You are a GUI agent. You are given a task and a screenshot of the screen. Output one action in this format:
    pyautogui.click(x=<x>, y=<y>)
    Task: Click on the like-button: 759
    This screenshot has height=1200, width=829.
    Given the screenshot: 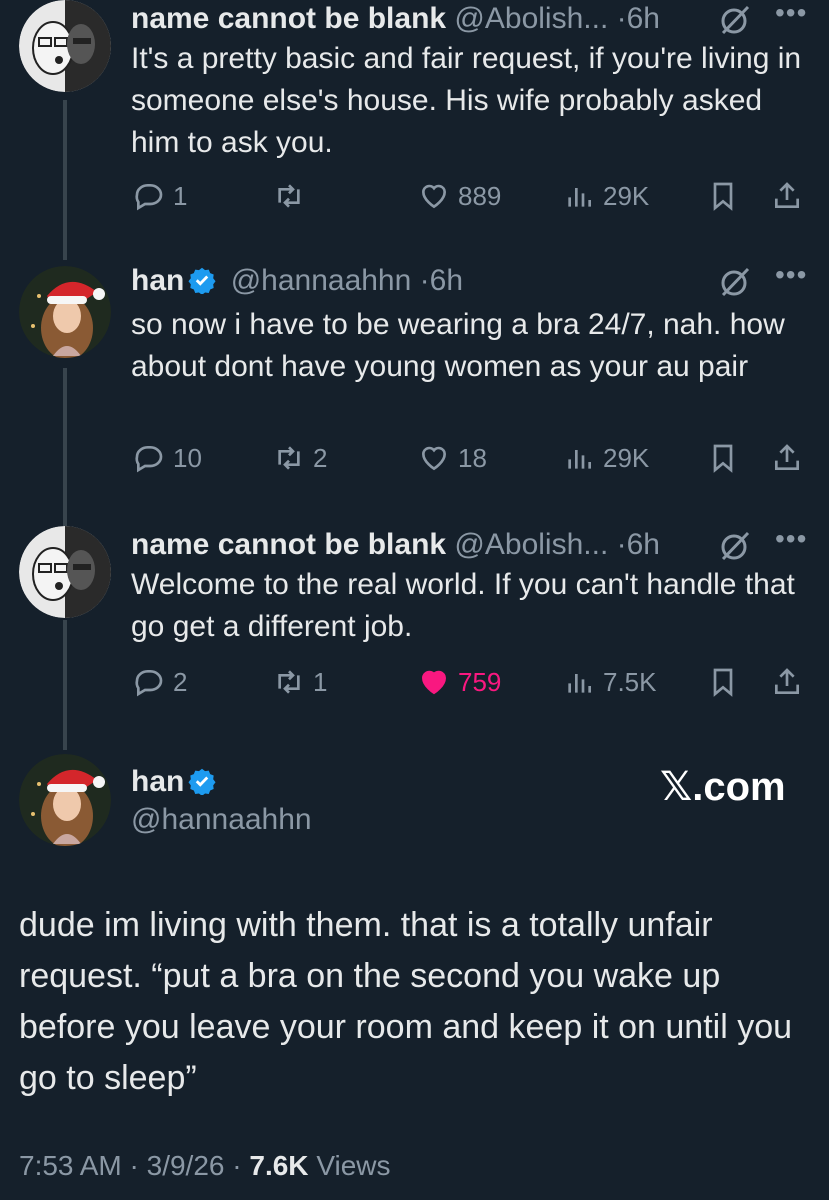 What is the action you would take?
    pyautogui.click(x=459, y=682)
    